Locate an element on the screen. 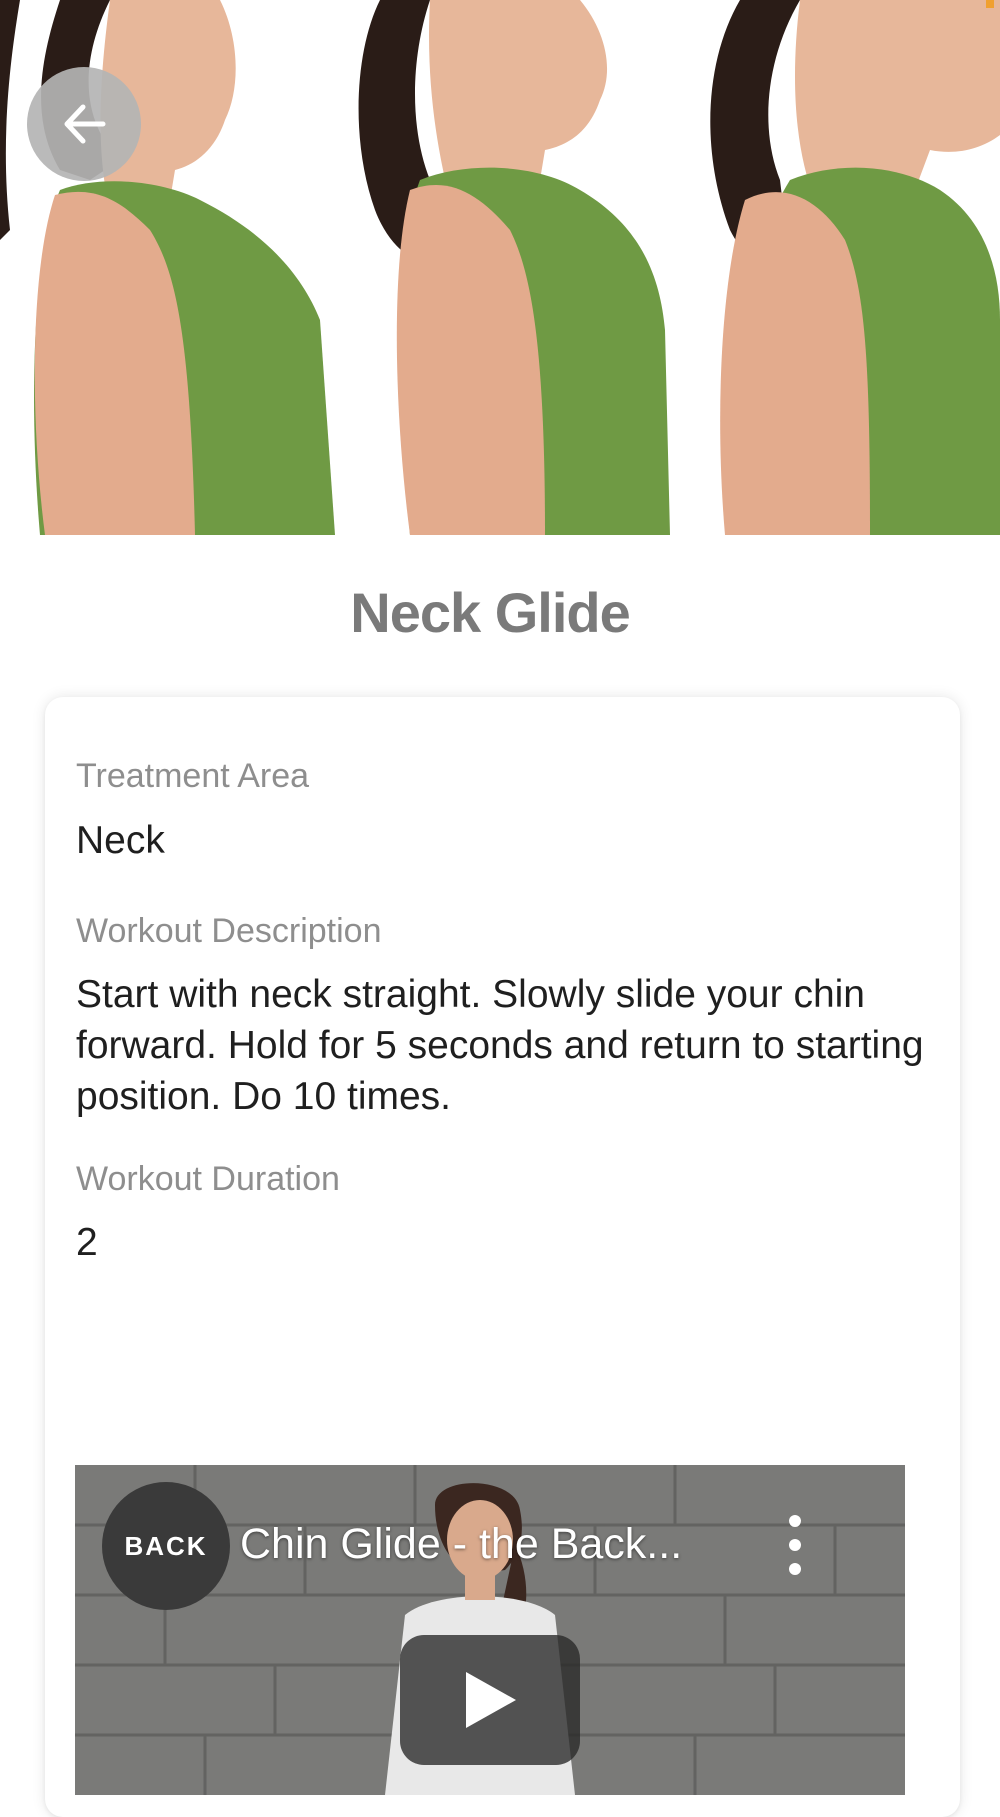 Image resolution: width=1000 pixels, height=1817 pixels. exercise-title: Neck Glide is located at coordinates (490, 612).